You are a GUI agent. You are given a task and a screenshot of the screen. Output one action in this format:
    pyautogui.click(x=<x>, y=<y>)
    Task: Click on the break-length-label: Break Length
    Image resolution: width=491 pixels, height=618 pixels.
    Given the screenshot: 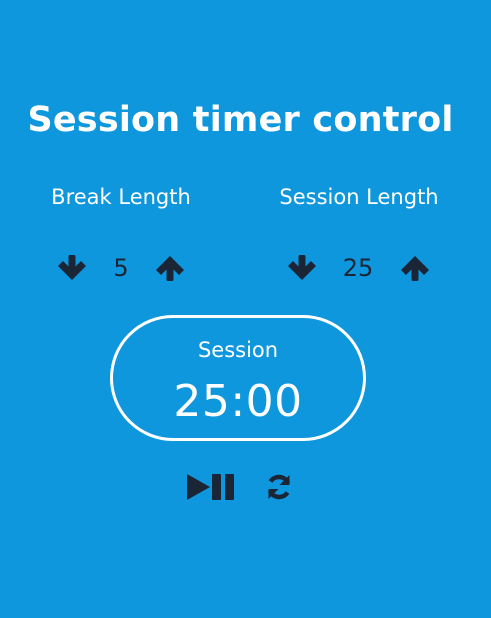 What is the action you would take?
    pyautogui.click(x=121, y=197)
    